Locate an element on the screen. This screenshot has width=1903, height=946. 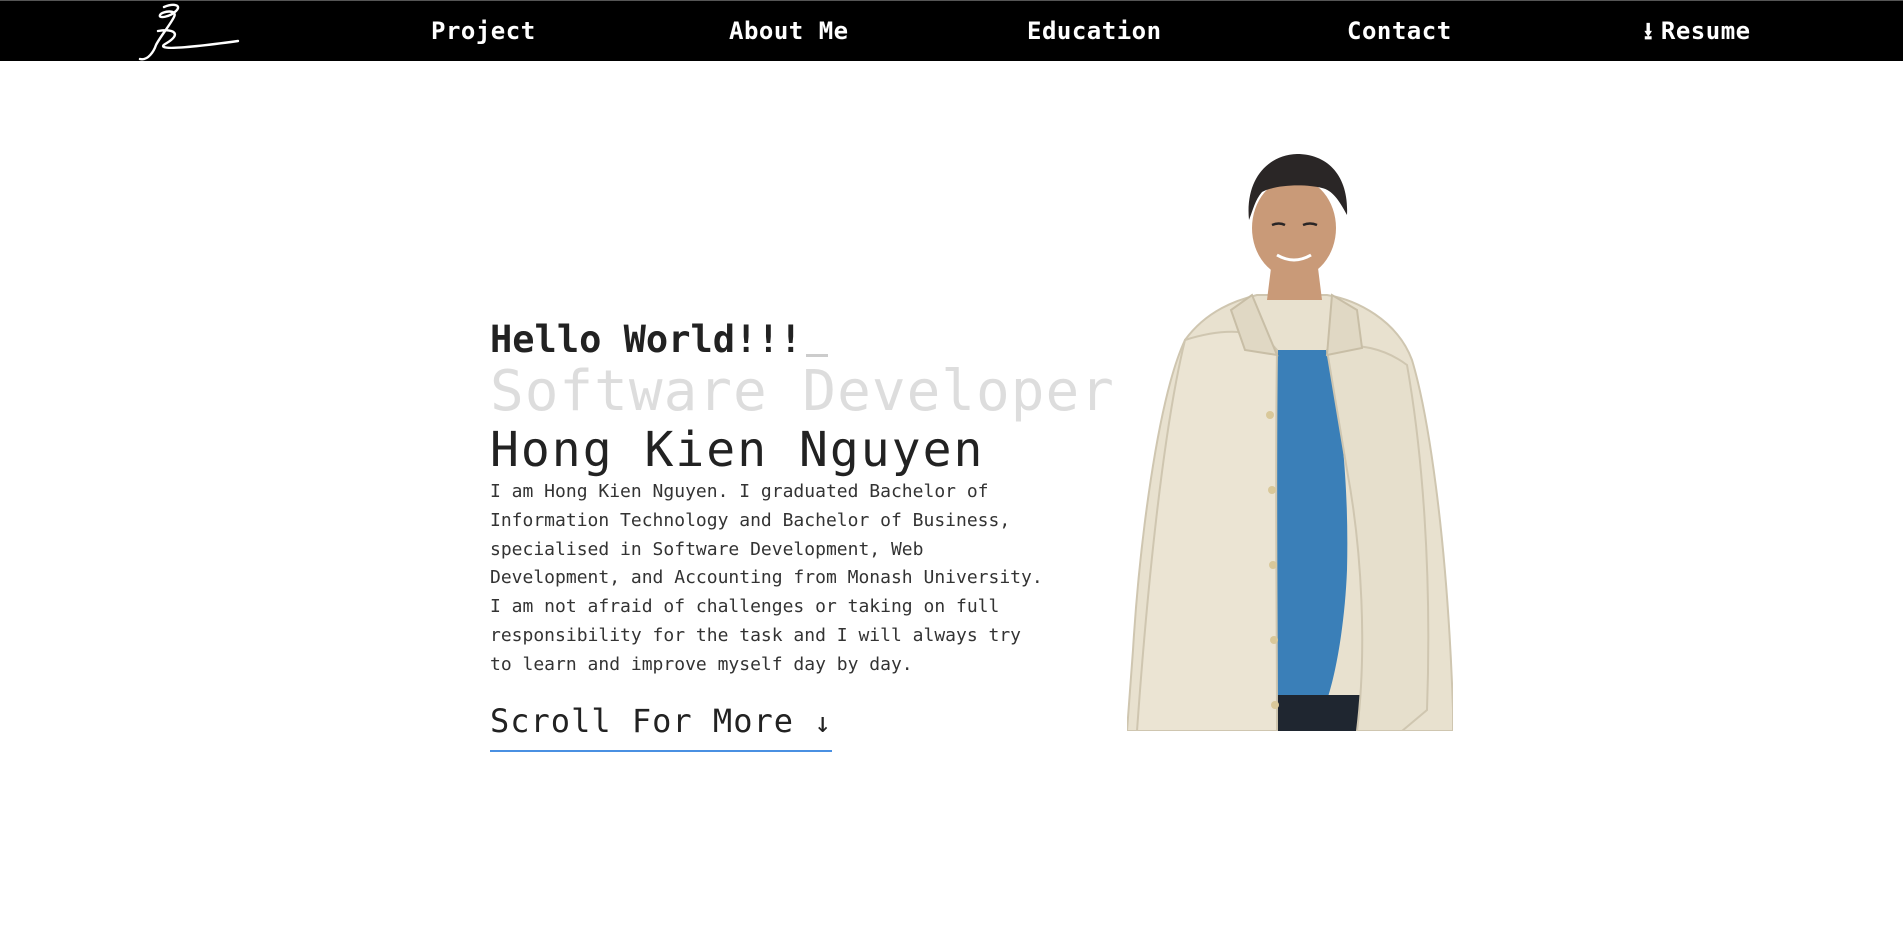
arrow-down-icon: ↓ is located at coordinates (823, 722).